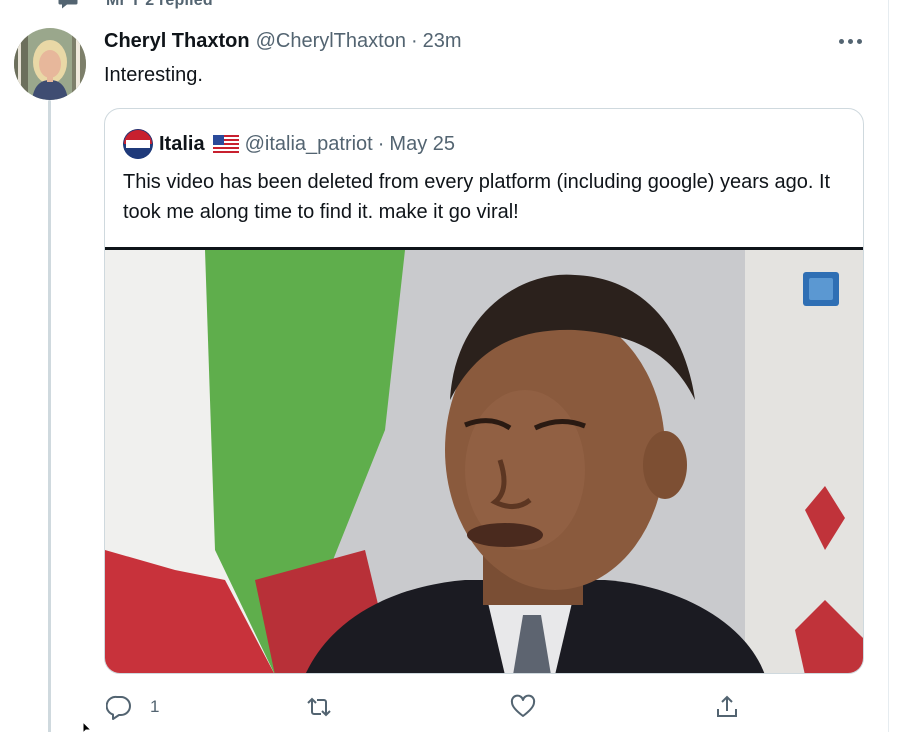 The height and width of the screenshot is (732, 906). Describe the element at coordinates (155, 706) in the screenshot. I see `reply-count: 1` at that location.